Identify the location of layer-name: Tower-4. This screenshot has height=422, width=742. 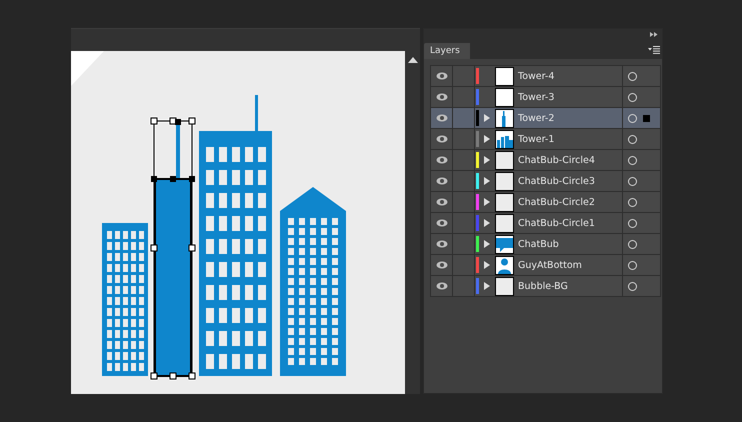
(537, 76).